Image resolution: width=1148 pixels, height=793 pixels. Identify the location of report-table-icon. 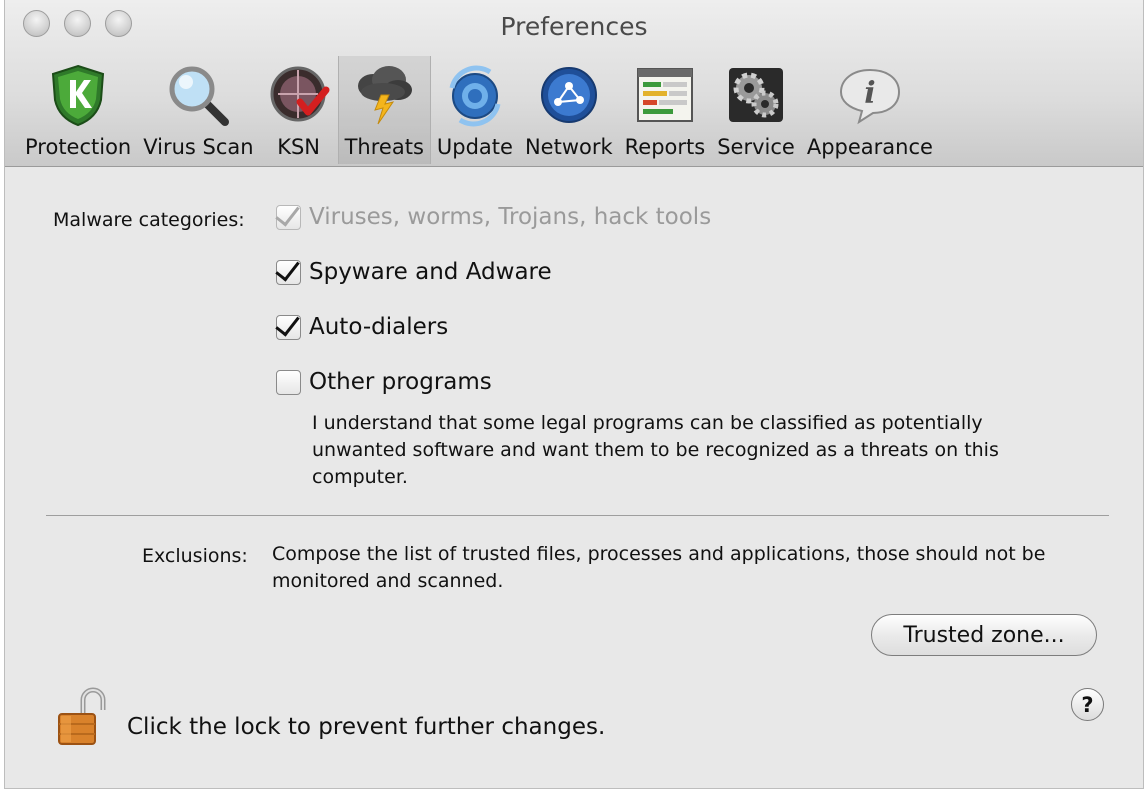
(664, 95).